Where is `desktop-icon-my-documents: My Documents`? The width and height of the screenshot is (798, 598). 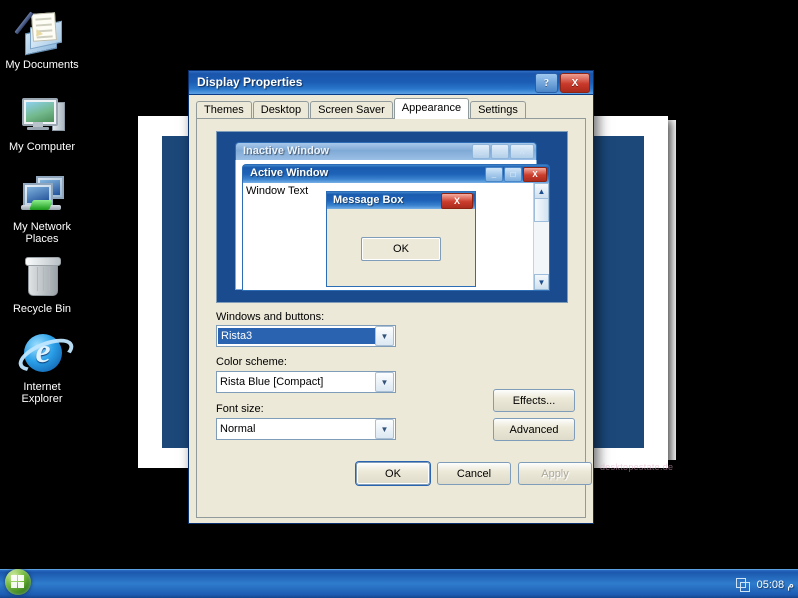
desktop-icon-my-documents: My Documents is located at coordinates (42, 39).